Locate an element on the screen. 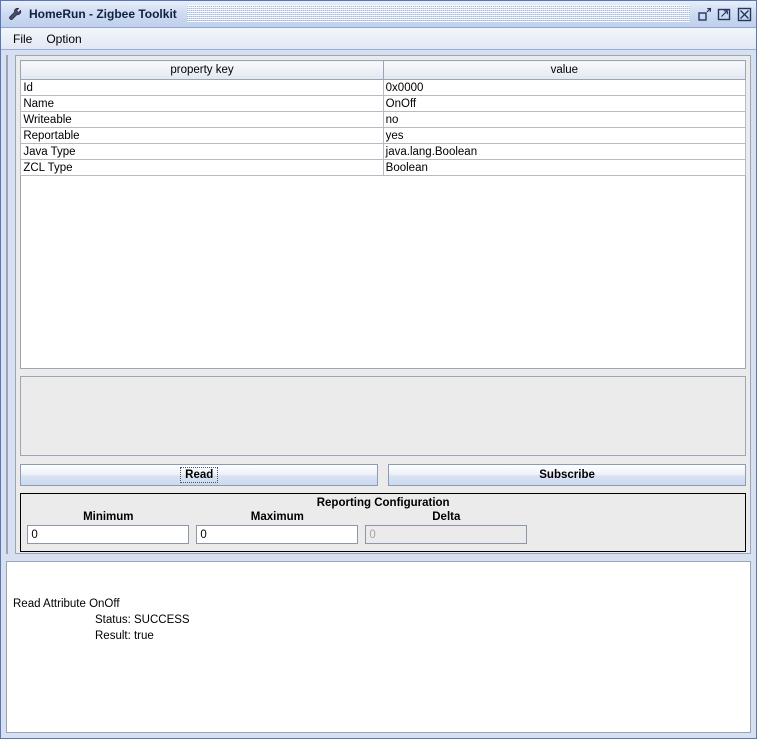  property-value-cell: yes is located at coordinates (564, 135).